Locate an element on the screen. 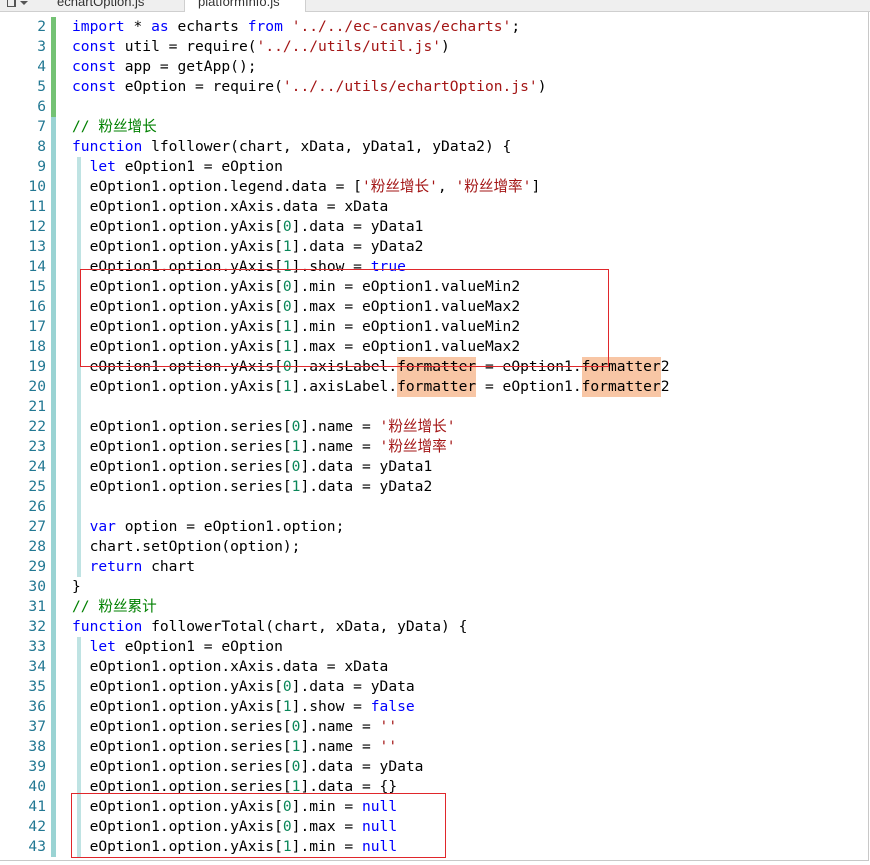 This screenshot has height=865, width=870. code-line: 4 const app = getApp(); is located at coordinates (431, 67).